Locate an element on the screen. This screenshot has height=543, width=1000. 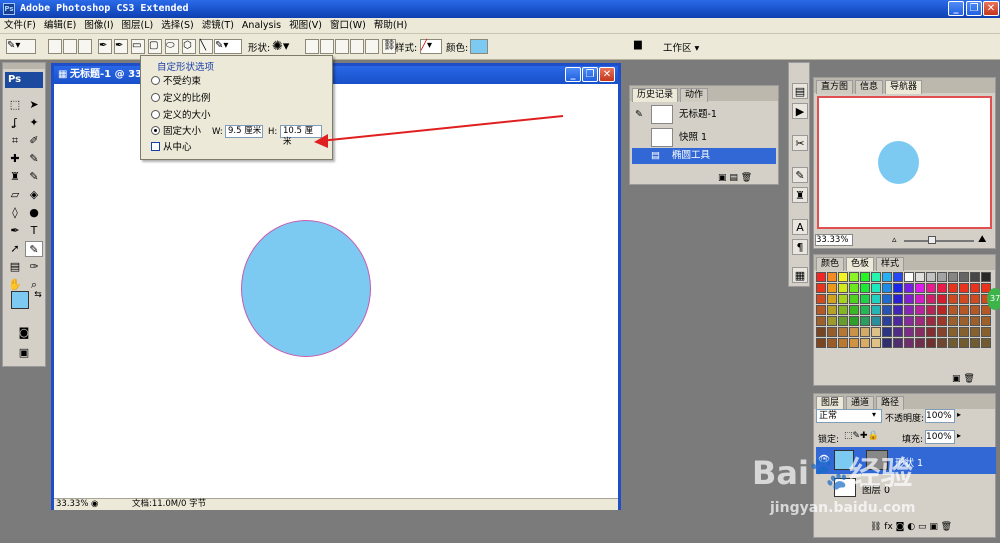
shape-layers-mode-button is located at coordinates (55, 46).